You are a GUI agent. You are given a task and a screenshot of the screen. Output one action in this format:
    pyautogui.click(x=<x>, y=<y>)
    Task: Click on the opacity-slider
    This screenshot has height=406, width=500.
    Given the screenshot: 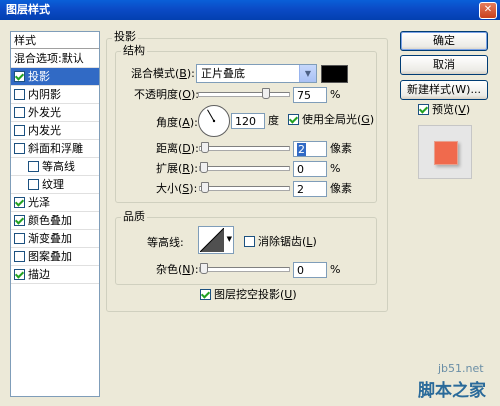 What is the action you would take?
    pyautogui.click(x=244, y=93)
    